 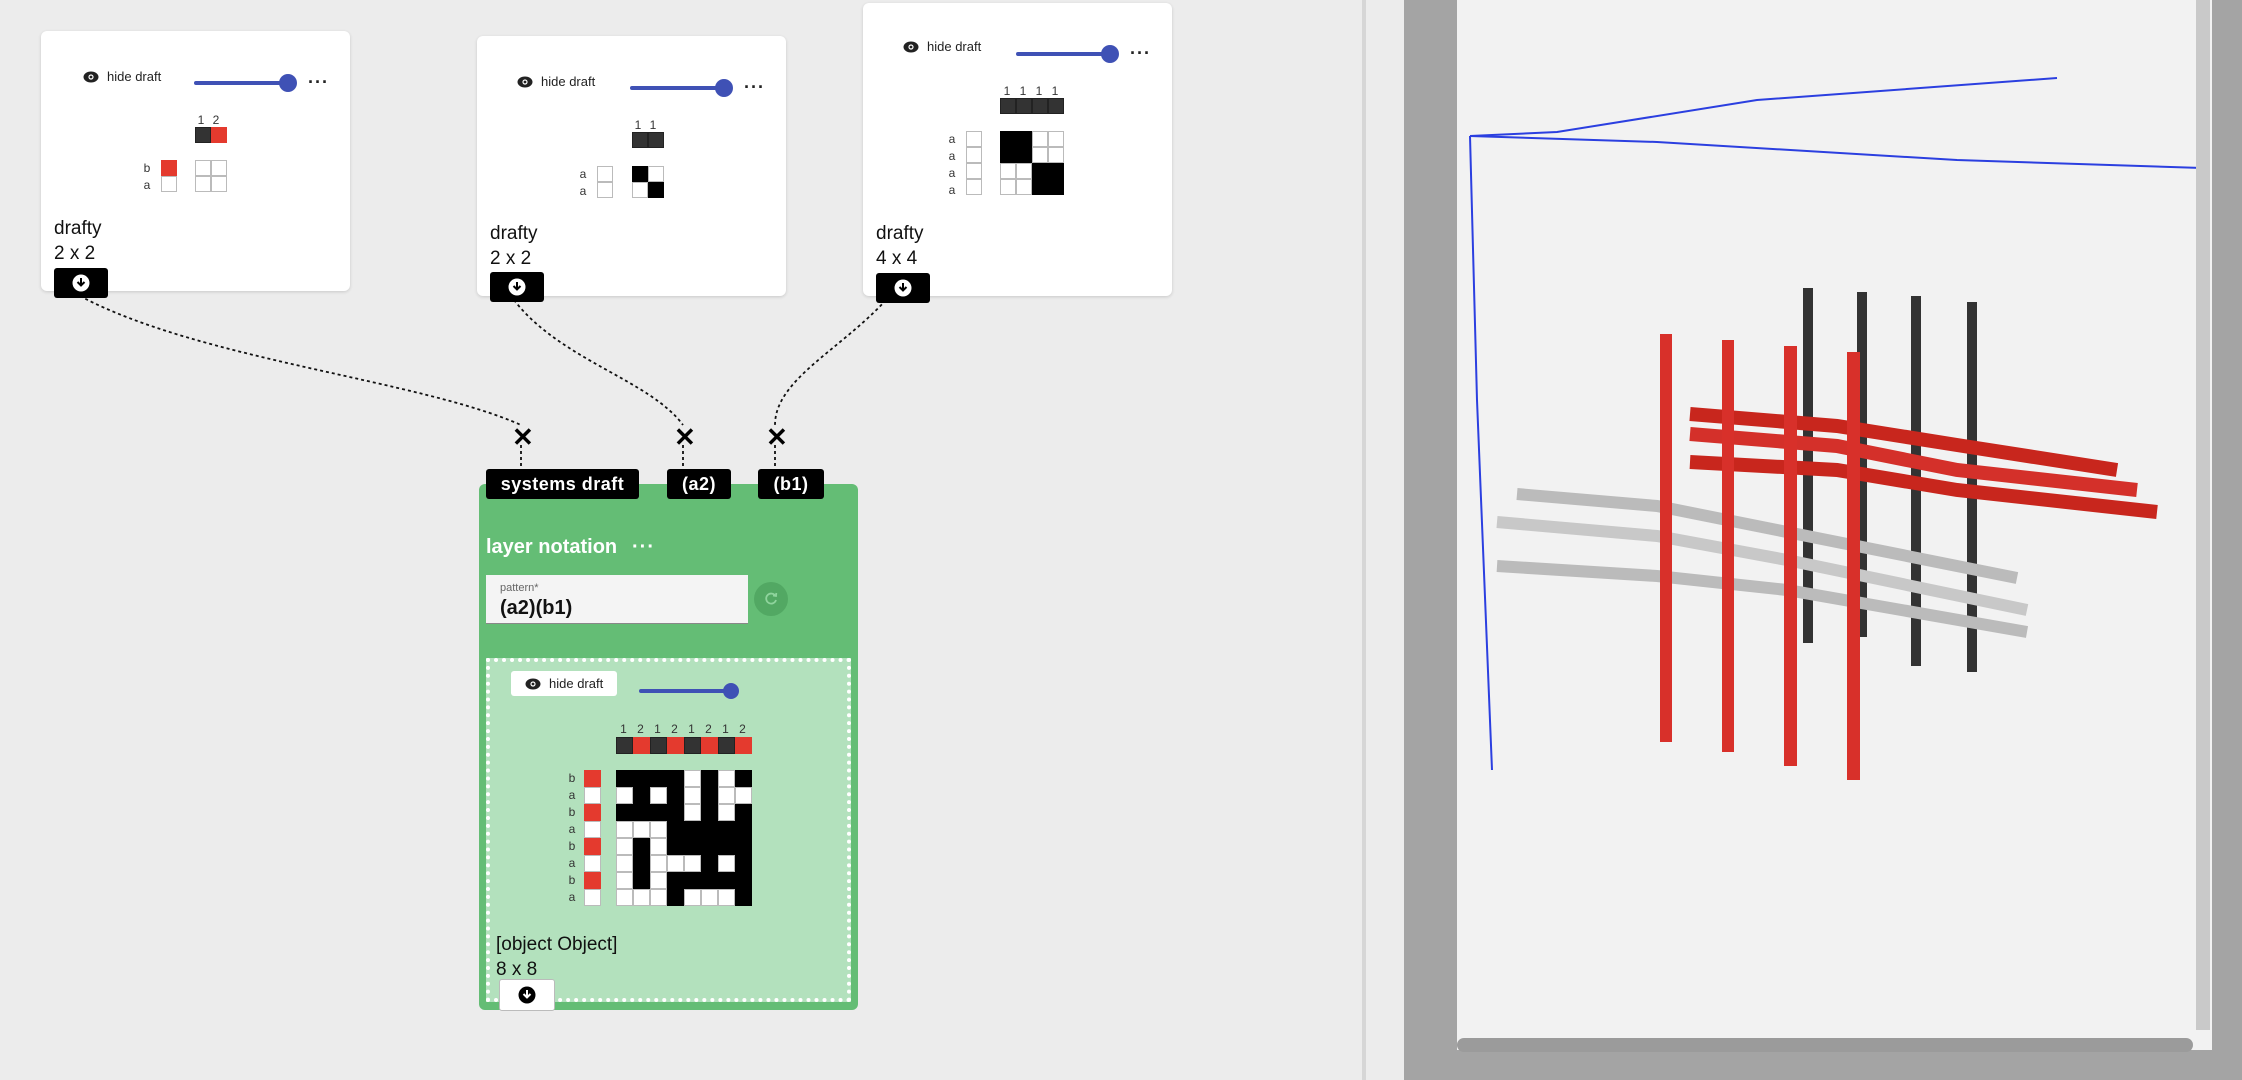 I want to click on panel-divider, so click(x=1364, y=540).